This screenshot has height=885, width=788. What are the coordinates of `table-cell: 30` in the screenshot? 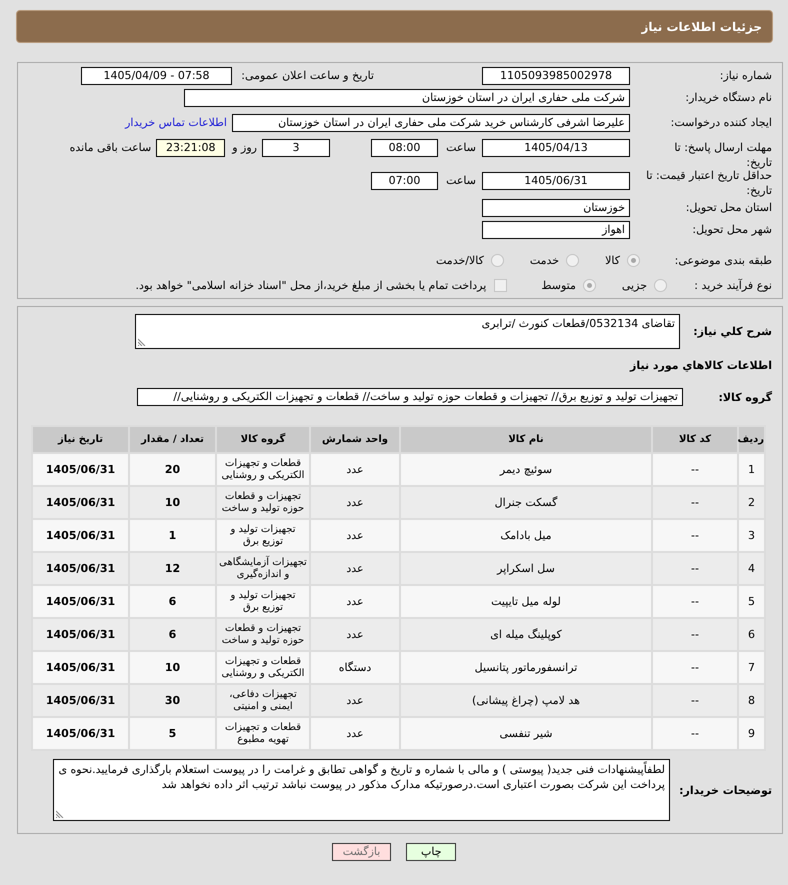 It's located at (172, 700).